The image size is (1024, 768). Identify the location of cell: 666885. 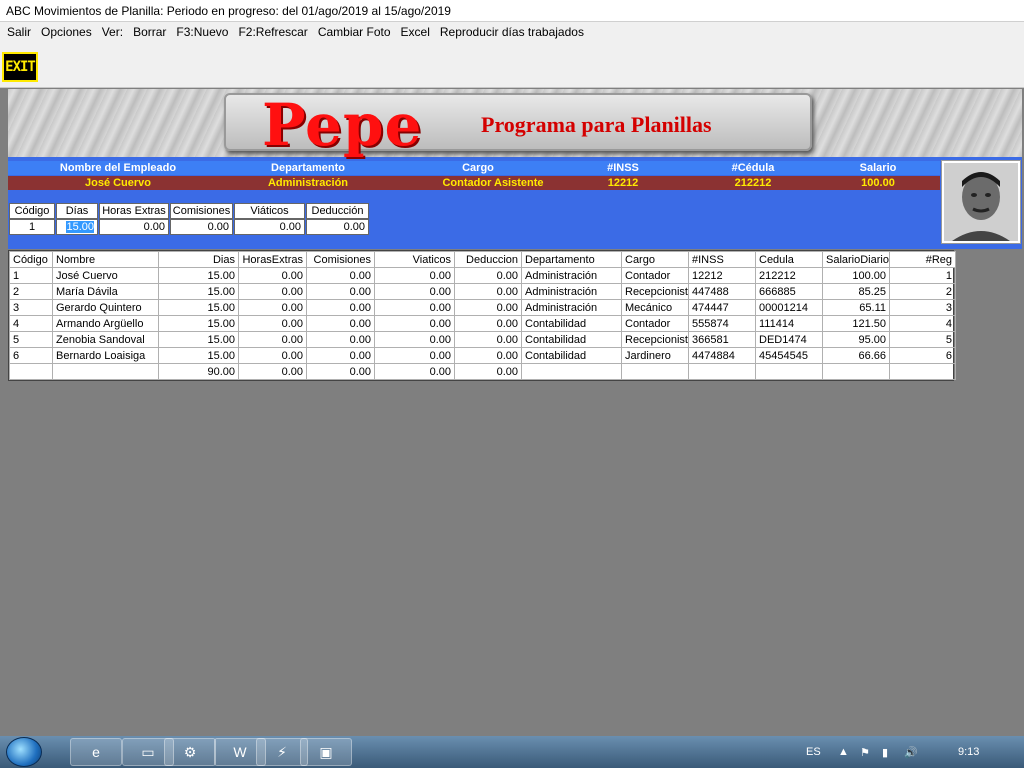
(789, 291).